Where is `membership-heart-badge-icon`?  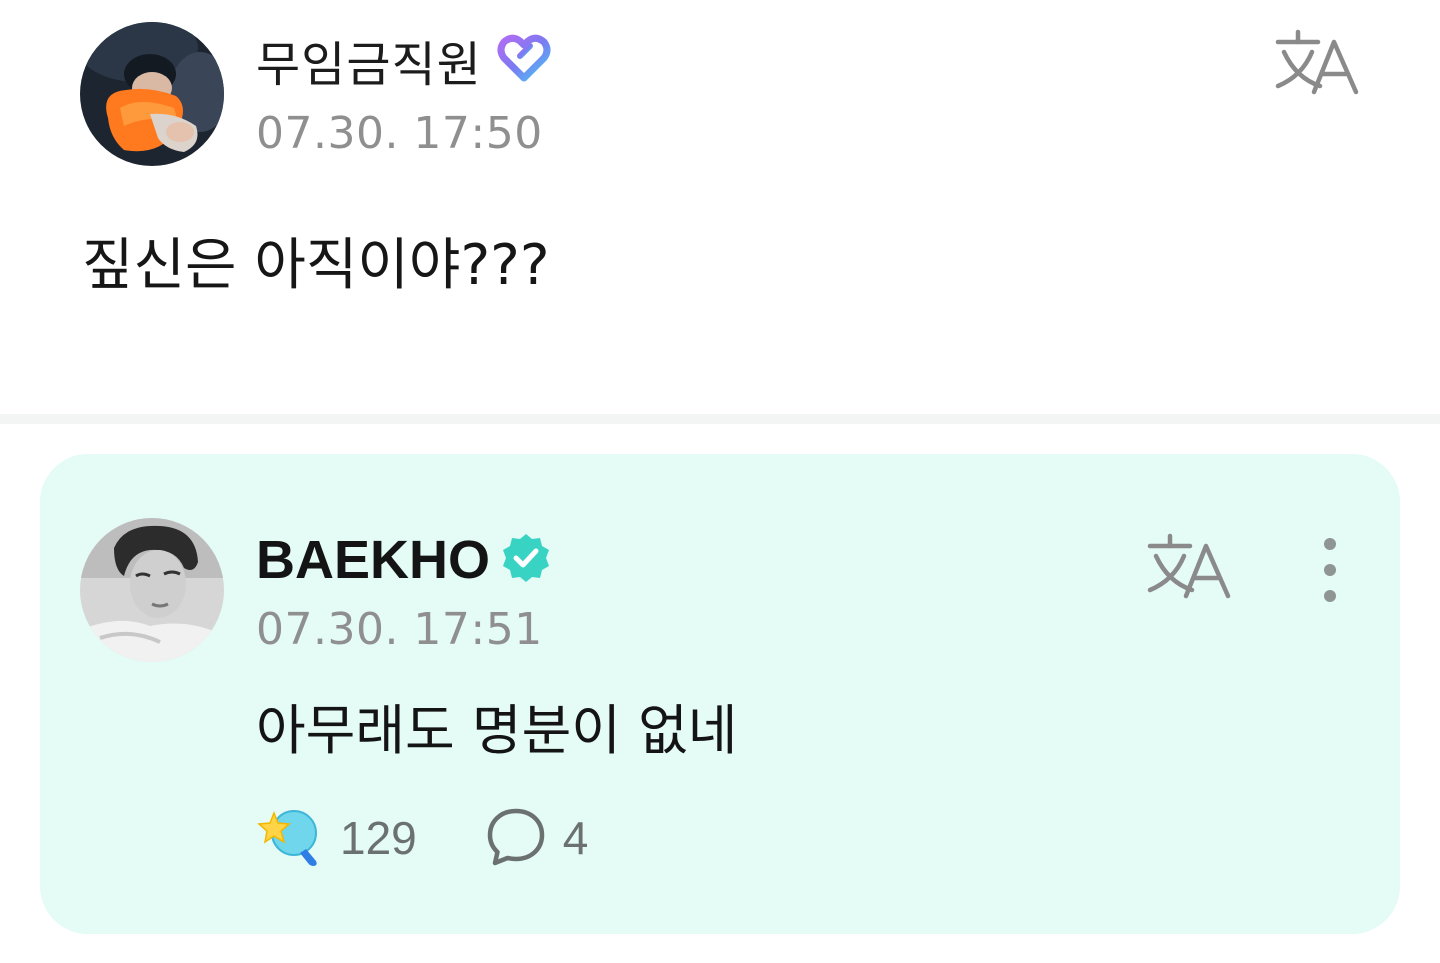
membership-heart-badge-icon is located at coordinates (524, 60).